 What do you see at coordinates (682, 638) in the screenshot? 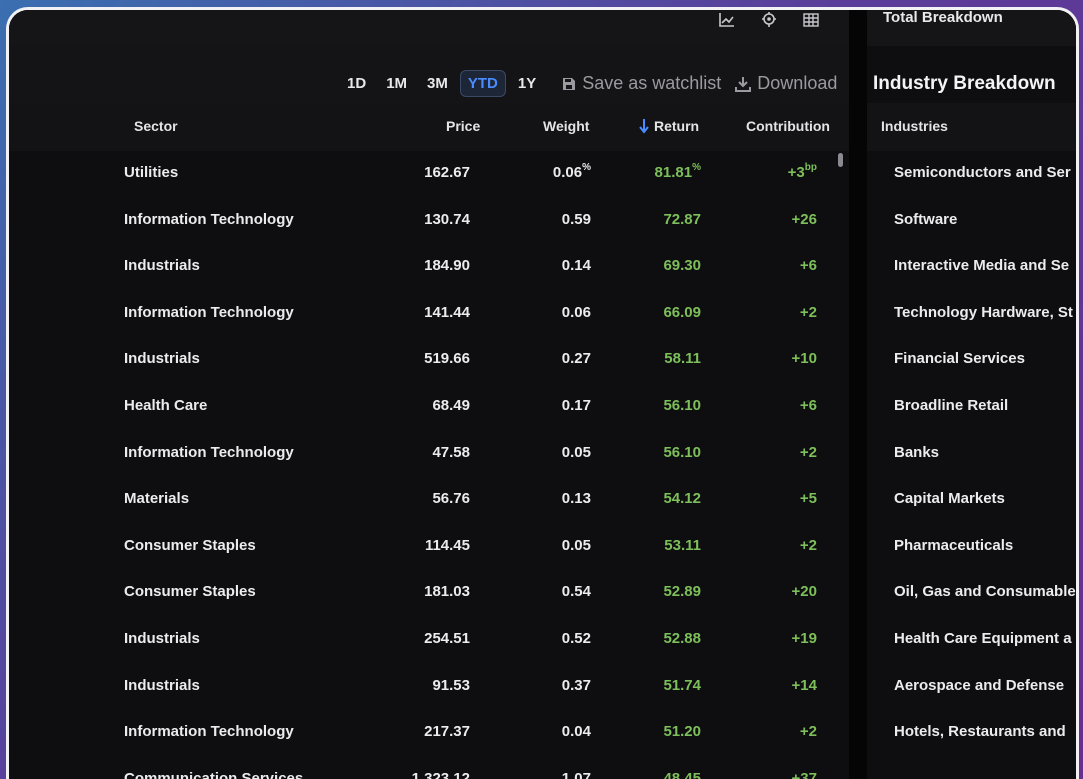
I see `return-cell: 52.88` at bounding box center [682, 638].